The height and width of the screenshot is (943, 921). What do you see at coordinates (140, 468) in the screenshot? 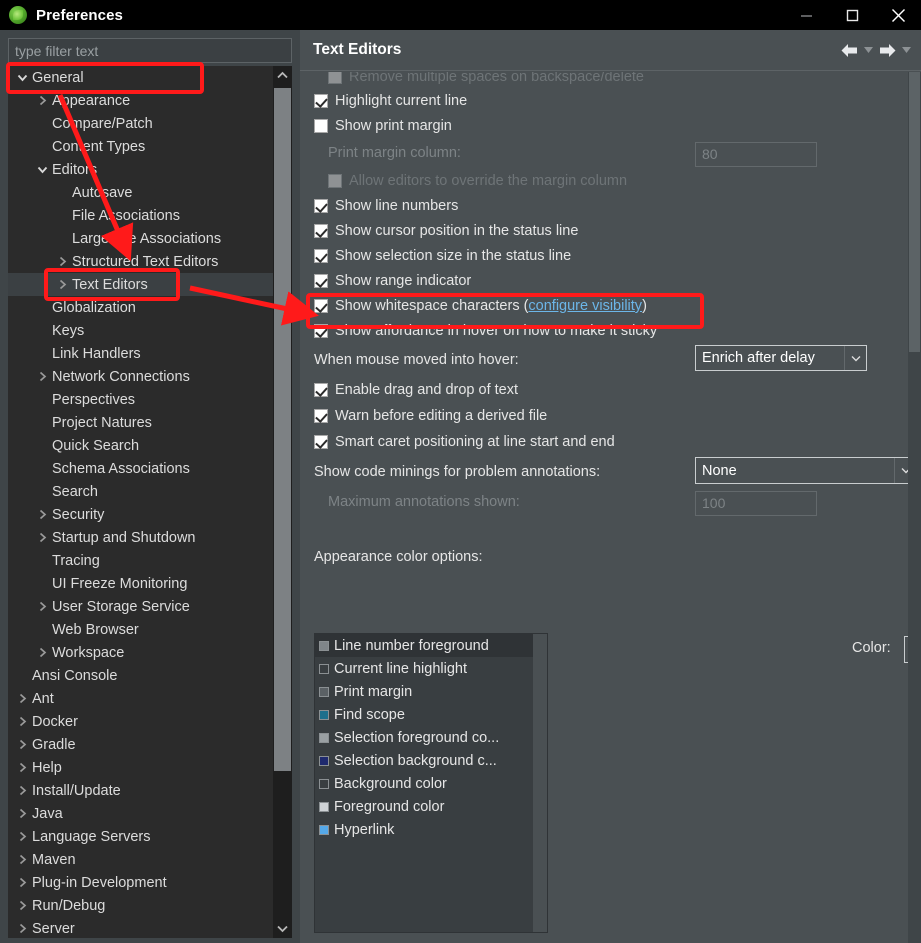
I see `sidebar-item-schema-associations: Schema Associations` at bounding box center [140, 468].